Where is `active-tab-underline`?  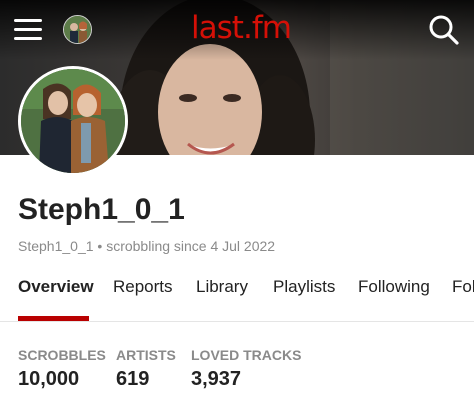 active-tab-underline is located at coordinates (53, 318).